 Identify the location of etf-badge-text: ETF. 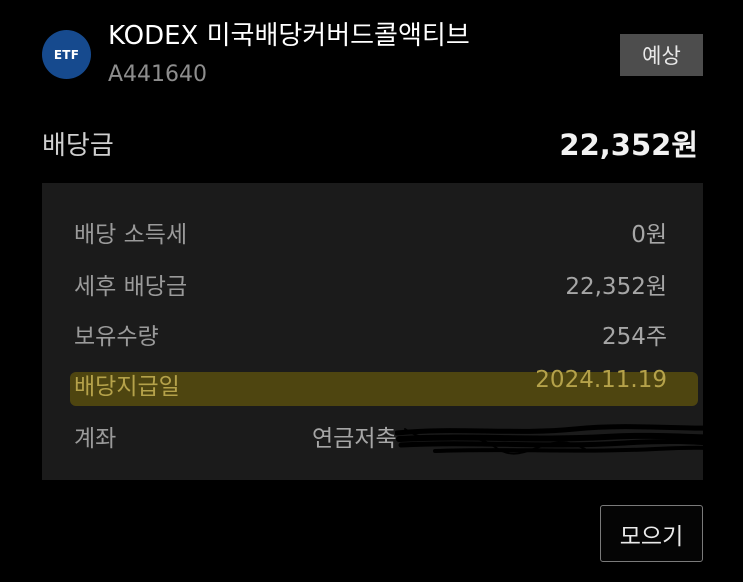
(66, 54).